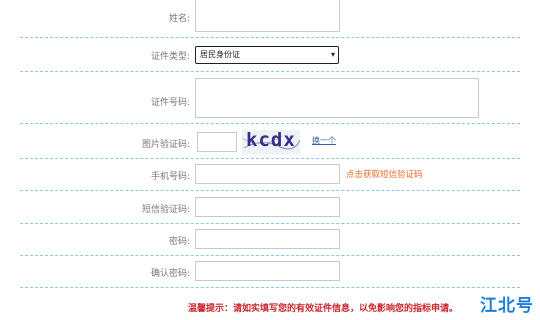 The height and width of the screenshot is (320, 540). I want to click on id-type-selected-value: 居民身份证, so click(220, 54).